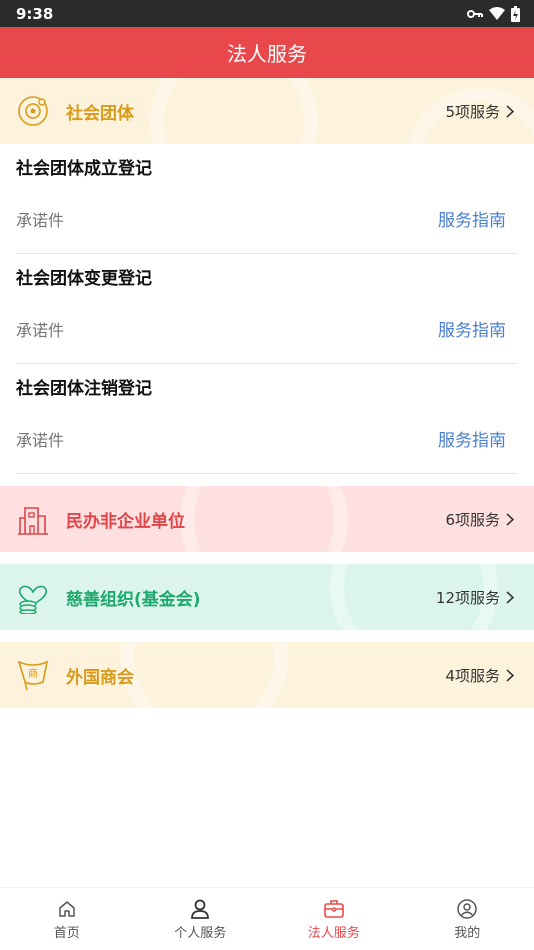 Image resolution: width=534 pixels, height=950 pixels. Describe the element at coordinates (267, 419) in the screenshot. I see `service-item: 社会团体注销登记 承诺件 服务指南` at that location.